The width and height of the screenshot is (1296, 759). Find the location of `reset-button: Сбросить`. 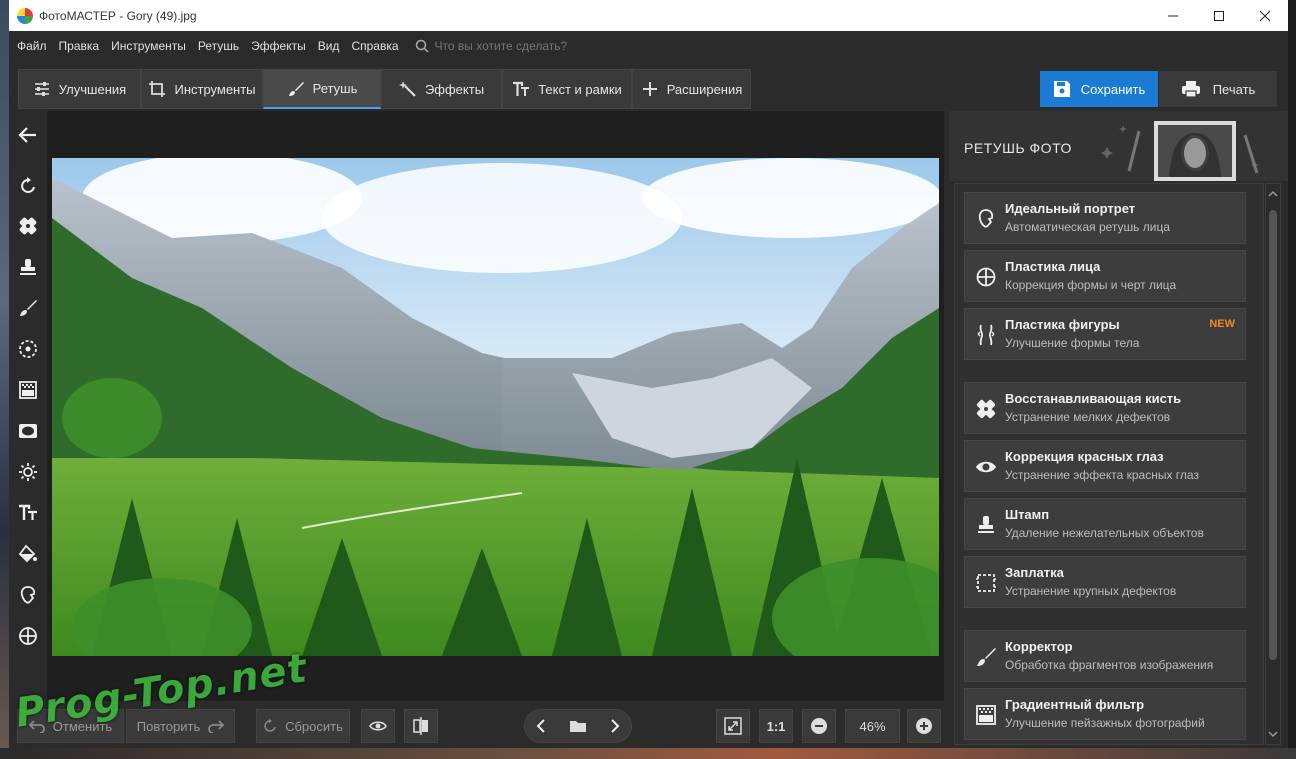

reset-button: Сбросить is located at coordinates (303, 726).